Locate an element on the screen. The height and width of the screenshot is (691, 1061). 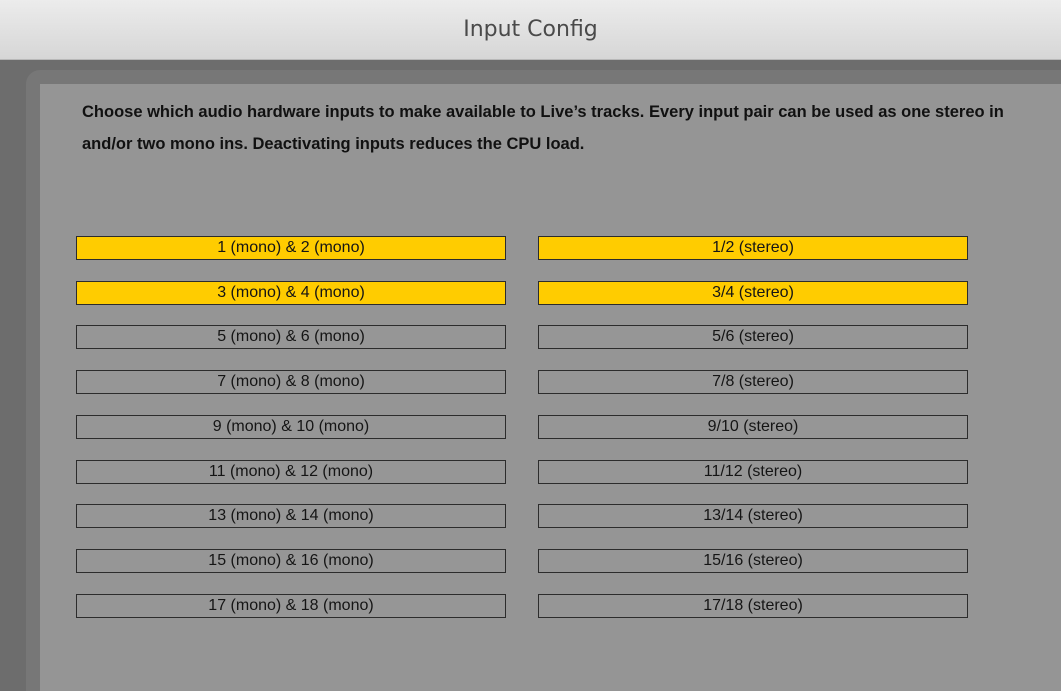
stereo-input-toggle: 5/6 (stereo) is located at coordinates (753, 337).